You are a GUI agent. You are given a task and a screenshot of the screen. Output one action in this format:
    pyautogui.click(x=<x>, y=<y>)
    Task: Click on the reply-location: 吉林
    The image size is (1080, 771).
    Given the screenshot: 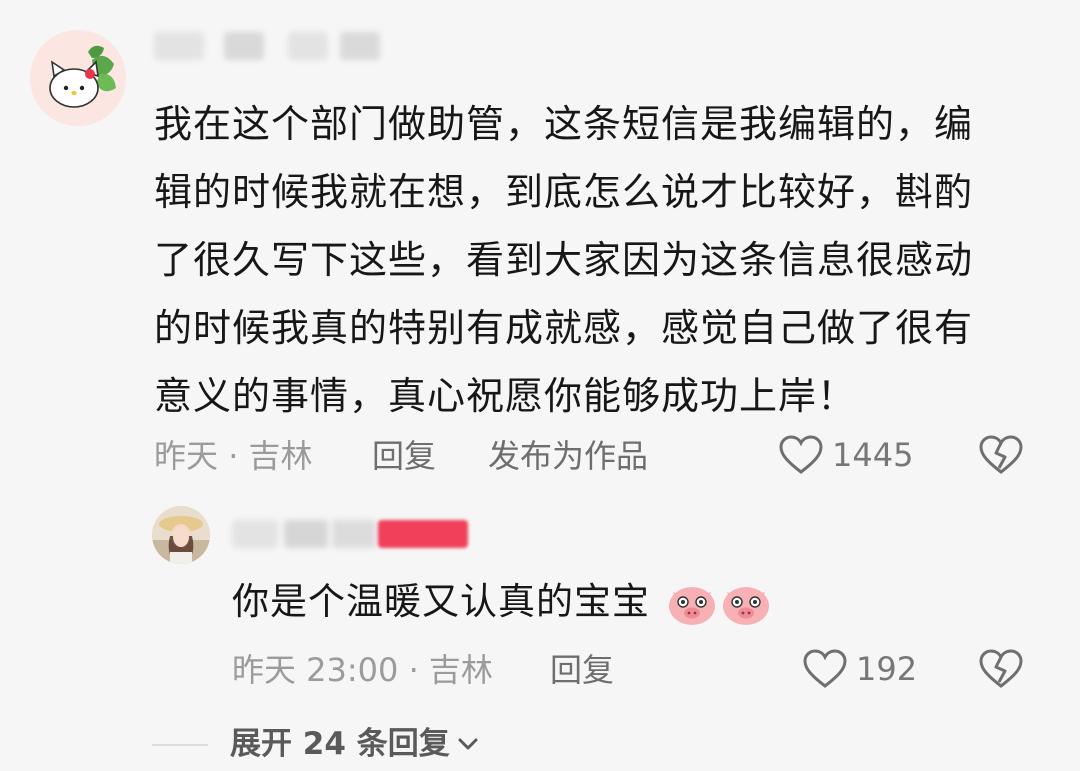 What is the action you would take?
    pyautogui.click(x=460, y=670)
    